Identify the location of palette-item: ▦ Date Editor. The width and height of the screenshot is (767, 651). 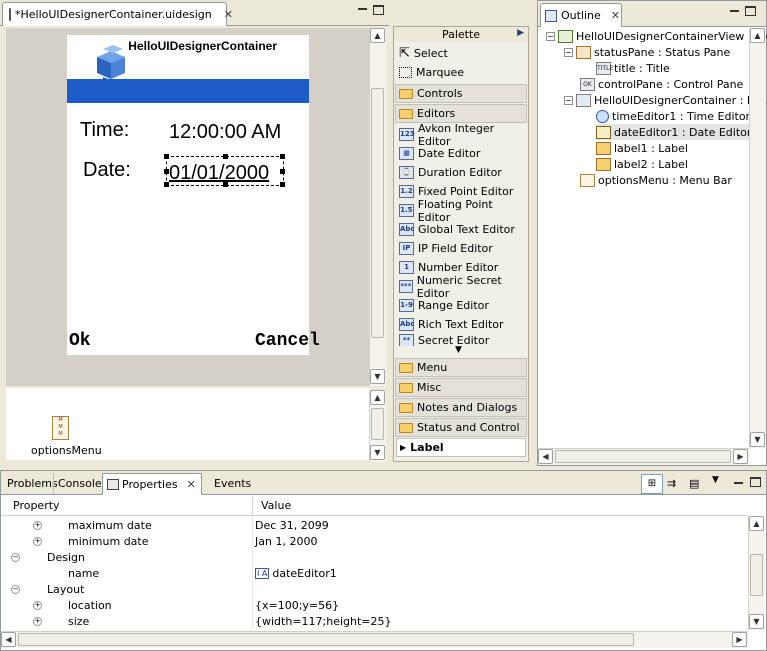
(461, 153).